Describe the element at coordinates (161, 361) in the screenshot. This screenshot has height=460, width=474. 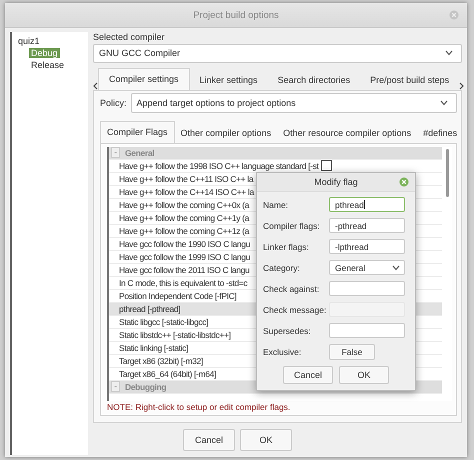
I see `flag-label: Target x86 (32bit) [-m32]` at that location.